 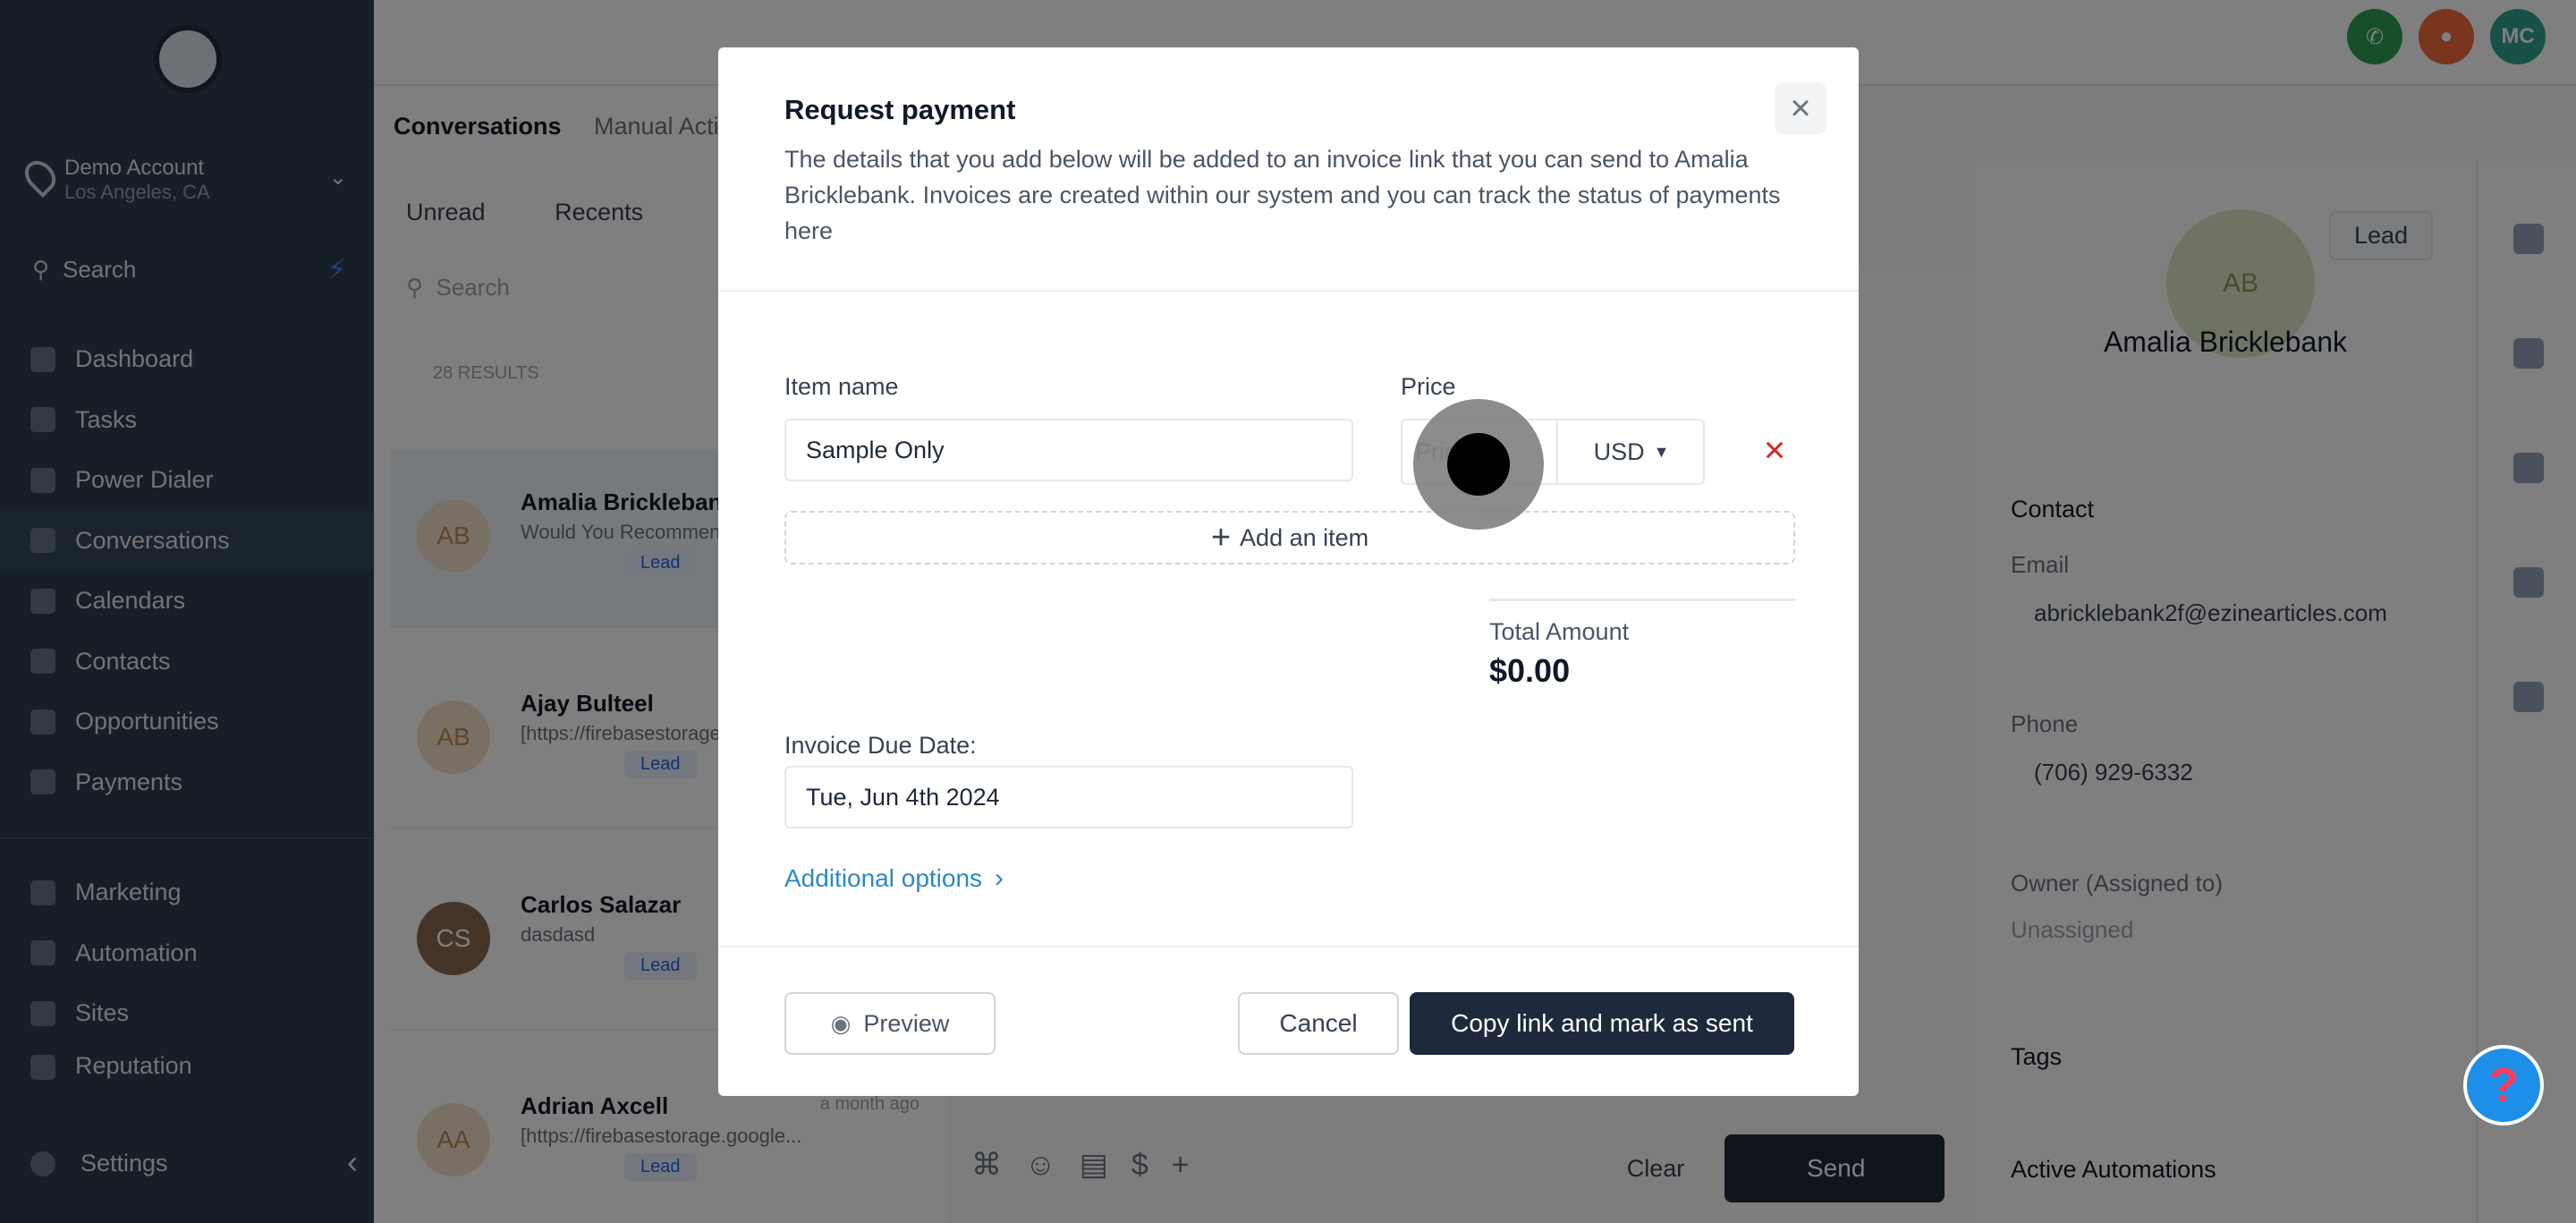 I want to click on total-divider, so click(x=1642, y=600).